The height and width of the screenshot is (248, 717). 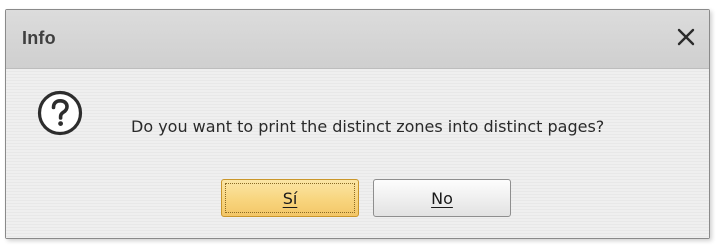 I want to click on yes-button-label: Sí, so click(x=290, y=198).